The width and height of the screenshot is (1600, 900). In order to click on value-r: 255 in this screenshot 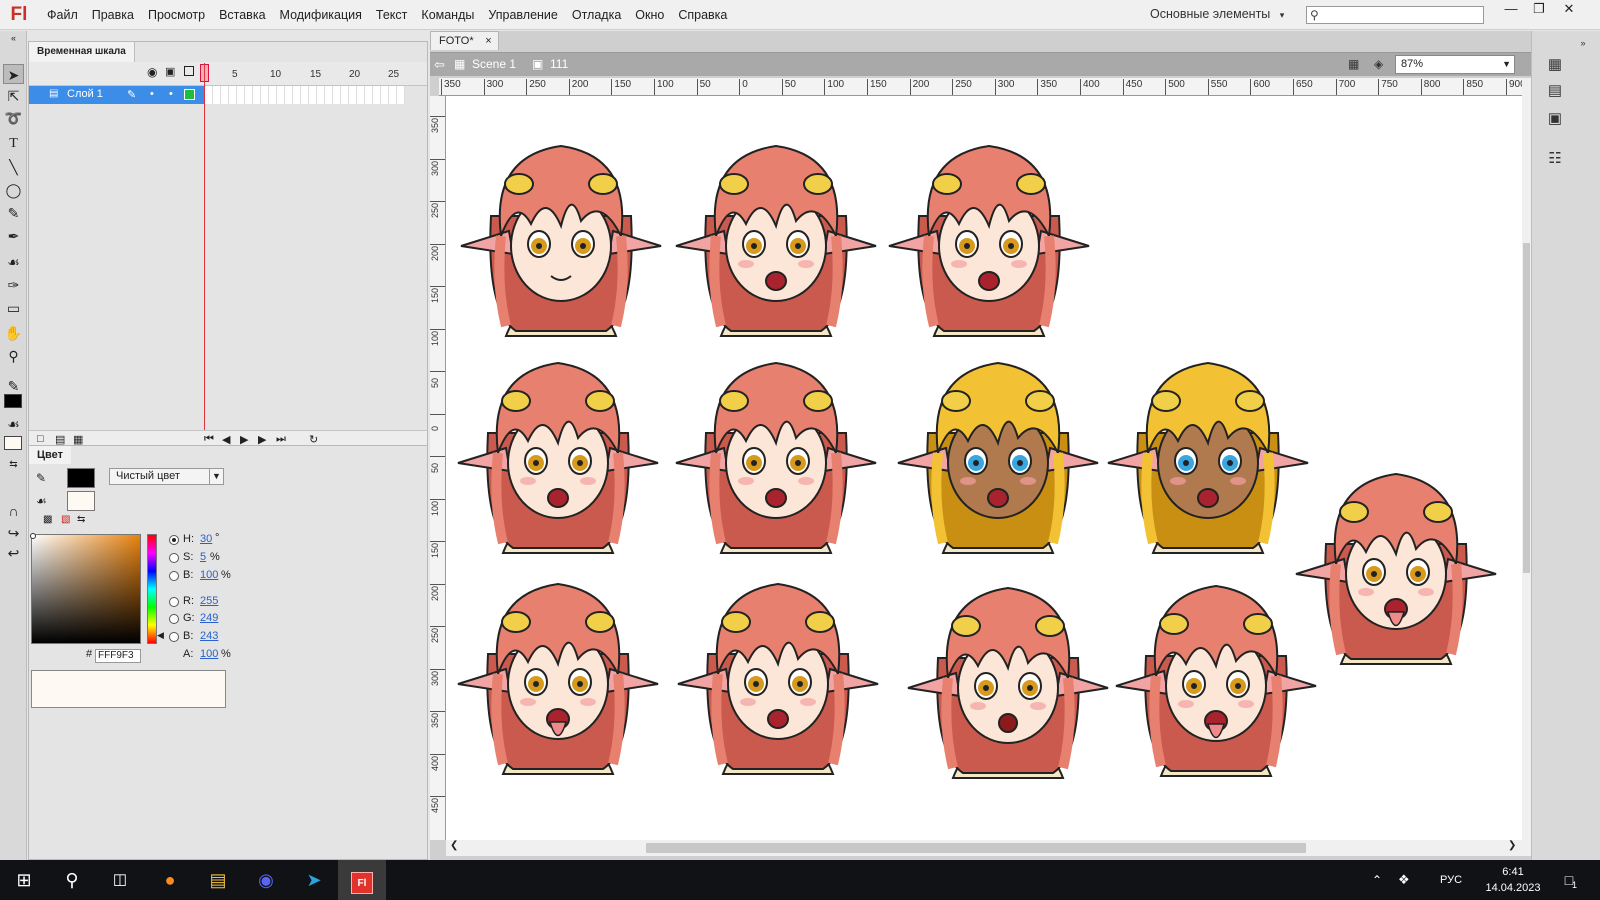, I will do `click(209, 601)`.